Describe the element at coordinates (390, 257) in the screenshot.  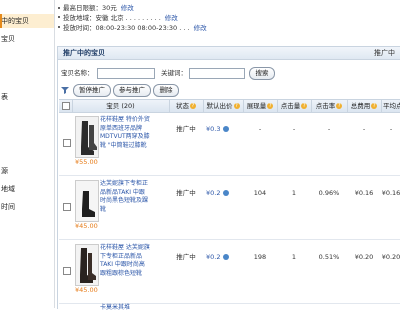
I see `avg-click-cell: ¥0.20` at that location.